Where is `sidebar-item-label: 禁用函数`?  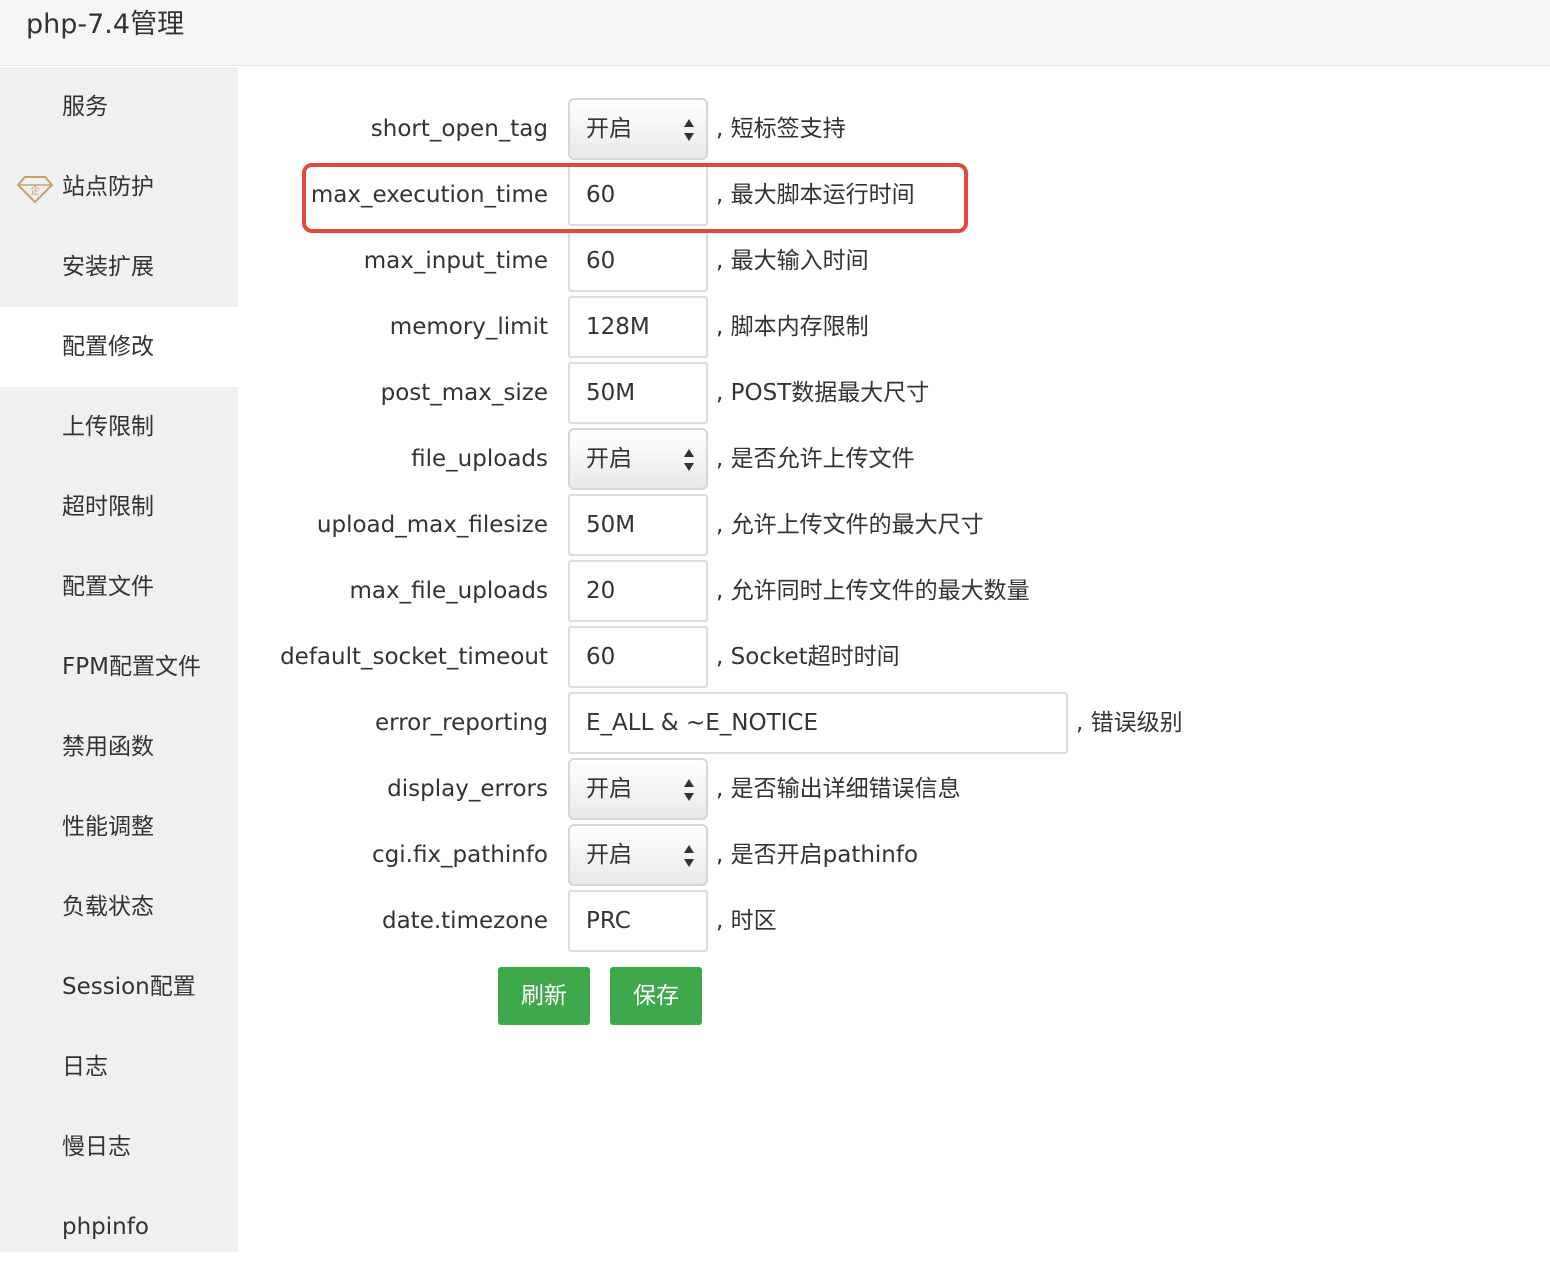
sidebar-item-label: 禁用函数 is located at coordinates (108, 747).